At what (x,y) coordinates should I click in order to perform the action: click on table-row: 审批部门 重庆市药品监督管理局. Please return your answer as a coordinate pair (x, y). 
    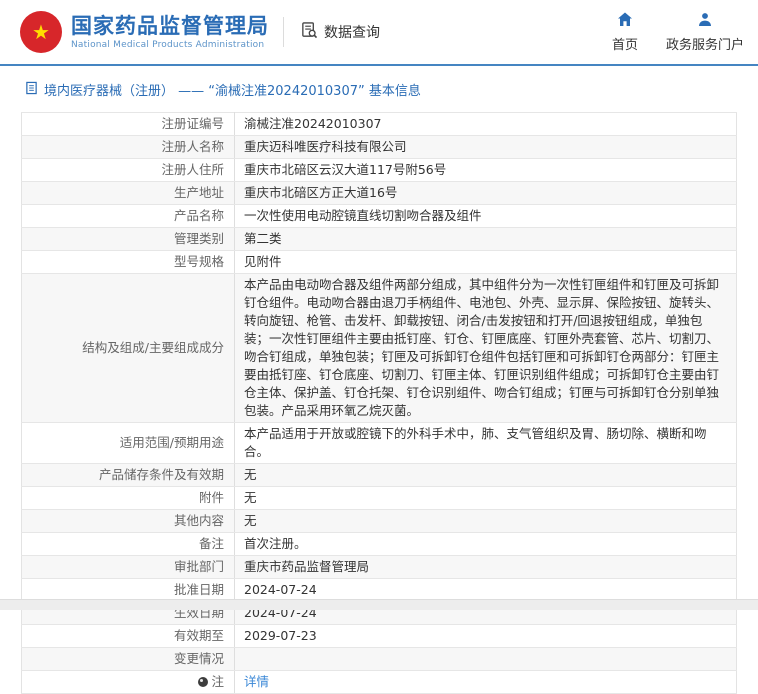
    Looking at the image, I should click on (379, 567).